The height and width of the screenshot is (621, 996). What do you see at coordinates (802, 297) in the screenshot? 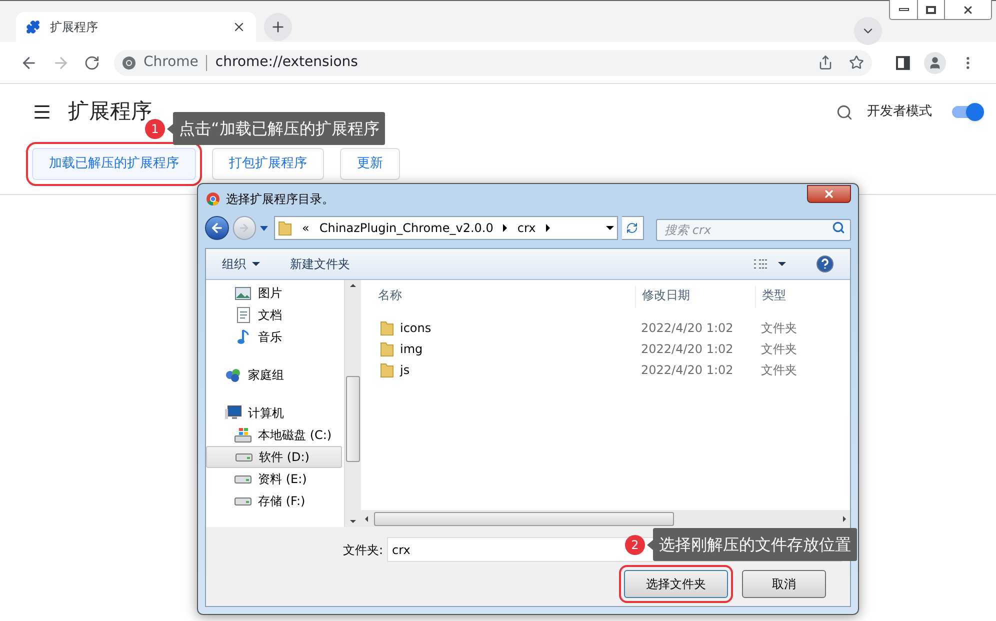
I see `column-header: 类型` at bounding box center [802, 297].